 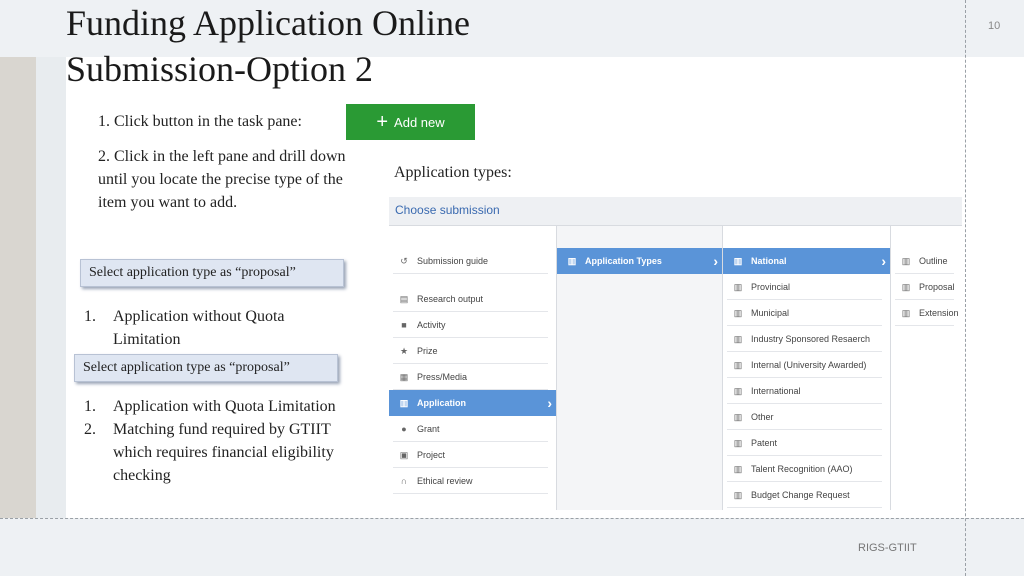 What do you see at coordinates (404, 455) in the screenshot?
I see `cube-icon: ▣` at bounding box center [404, 455].